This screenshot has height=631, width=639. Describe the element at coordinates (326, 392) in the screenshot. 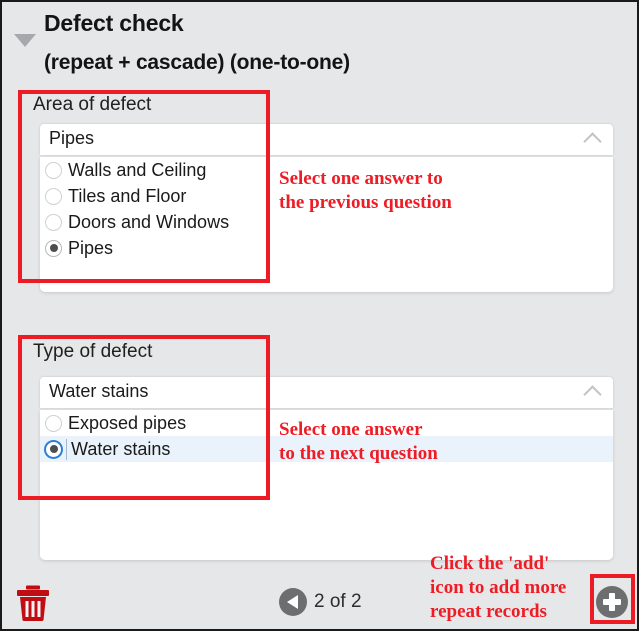

I see `dropdown-type-of-defect: Water stains` at that location.